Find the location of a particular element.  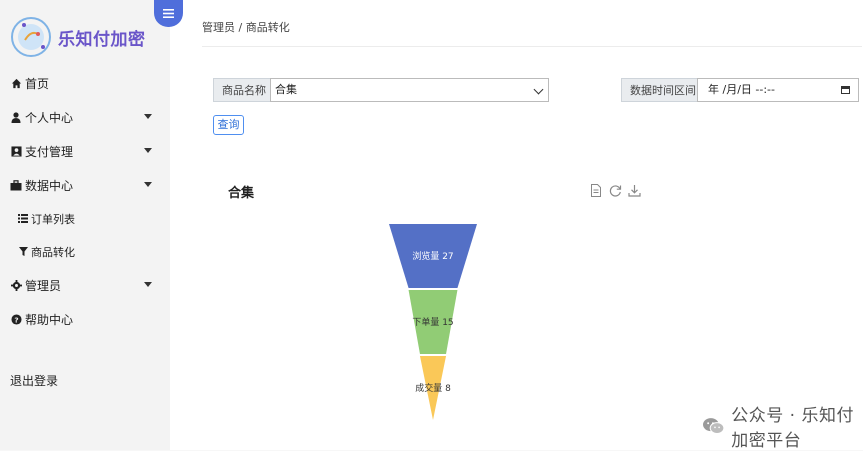

funnel-label-2: 下单量 15 is located at coordinates (432, 322).